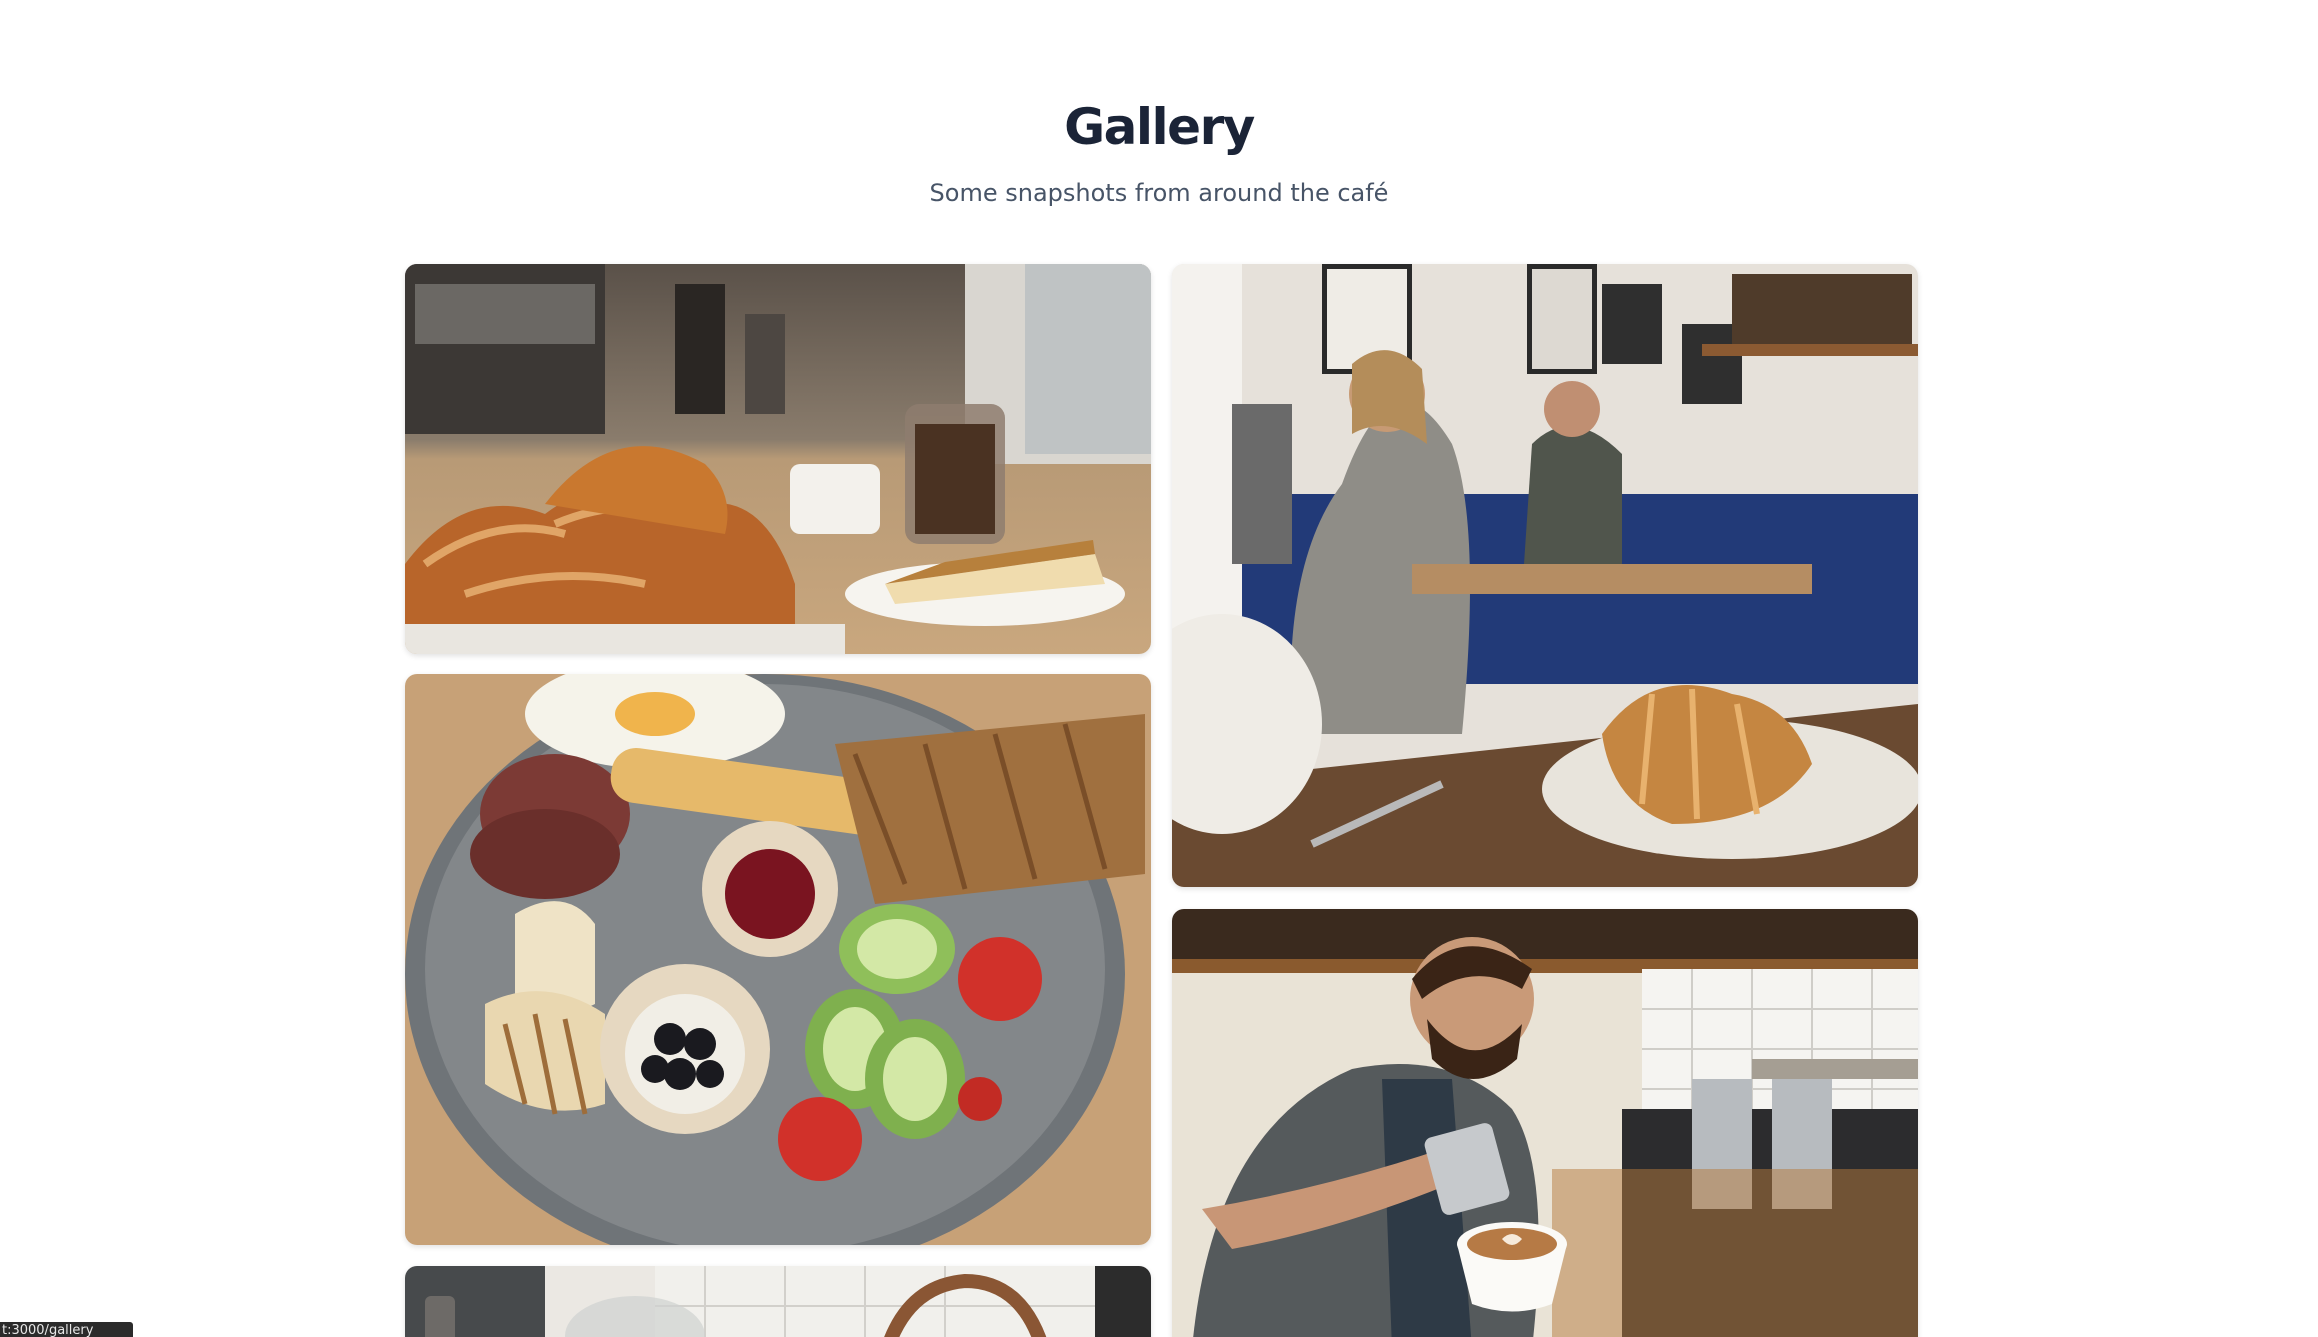 This screenshot has width=2318, height=1337. Describe the element at coordinates (778, 959) in the screenshot. I see `gallery-image-breakfast-plate` at that location.